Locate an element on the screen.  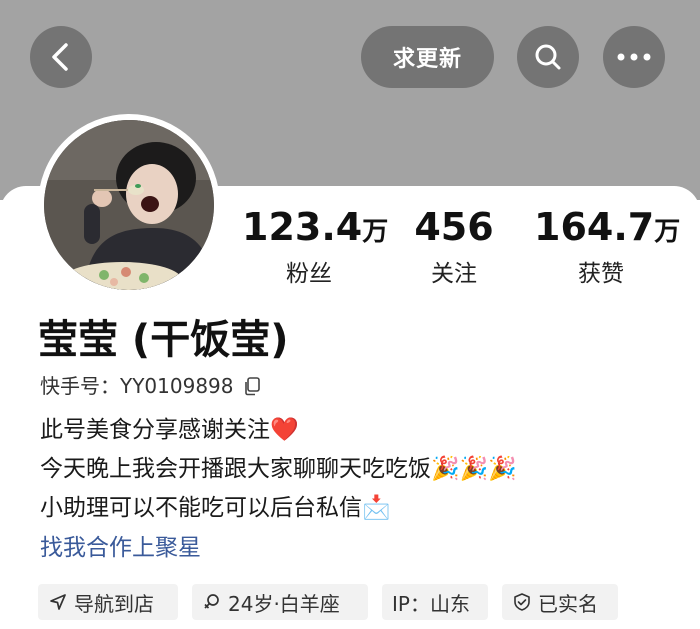
stat-followers: 123.4万 粉丝 is located at coordinates (315, 246).